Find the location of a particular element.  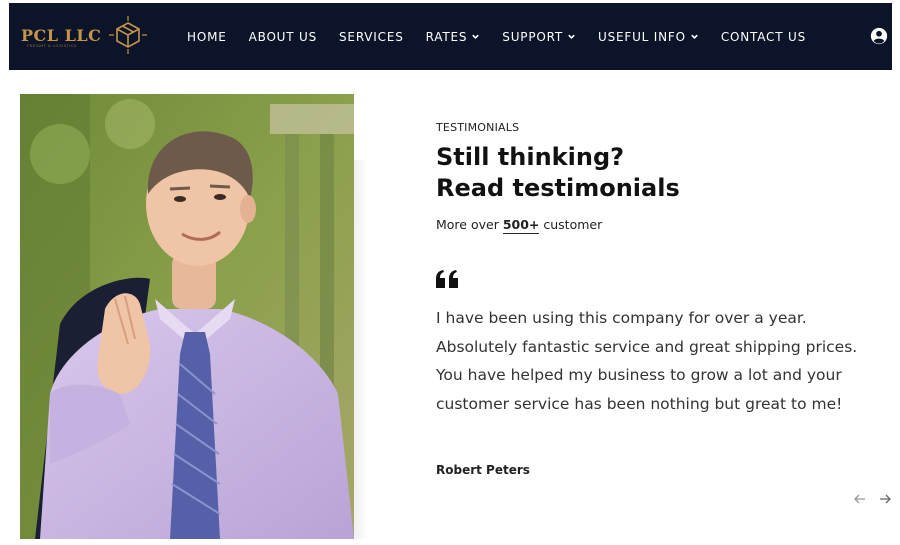

nav-support: SUPPORT is located at coordinates (539, 37).